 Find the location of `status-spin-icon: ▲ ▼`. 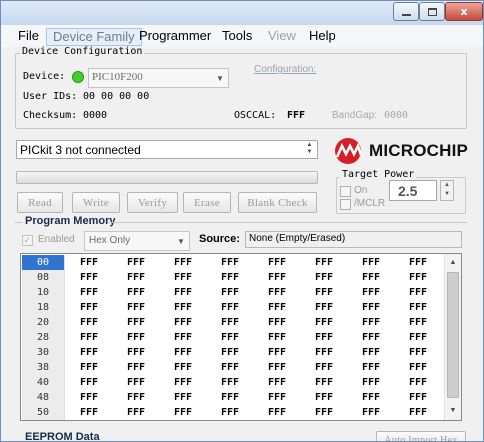

status-spin-icon: ▲ ▼ is located at coordinates (309, 149).